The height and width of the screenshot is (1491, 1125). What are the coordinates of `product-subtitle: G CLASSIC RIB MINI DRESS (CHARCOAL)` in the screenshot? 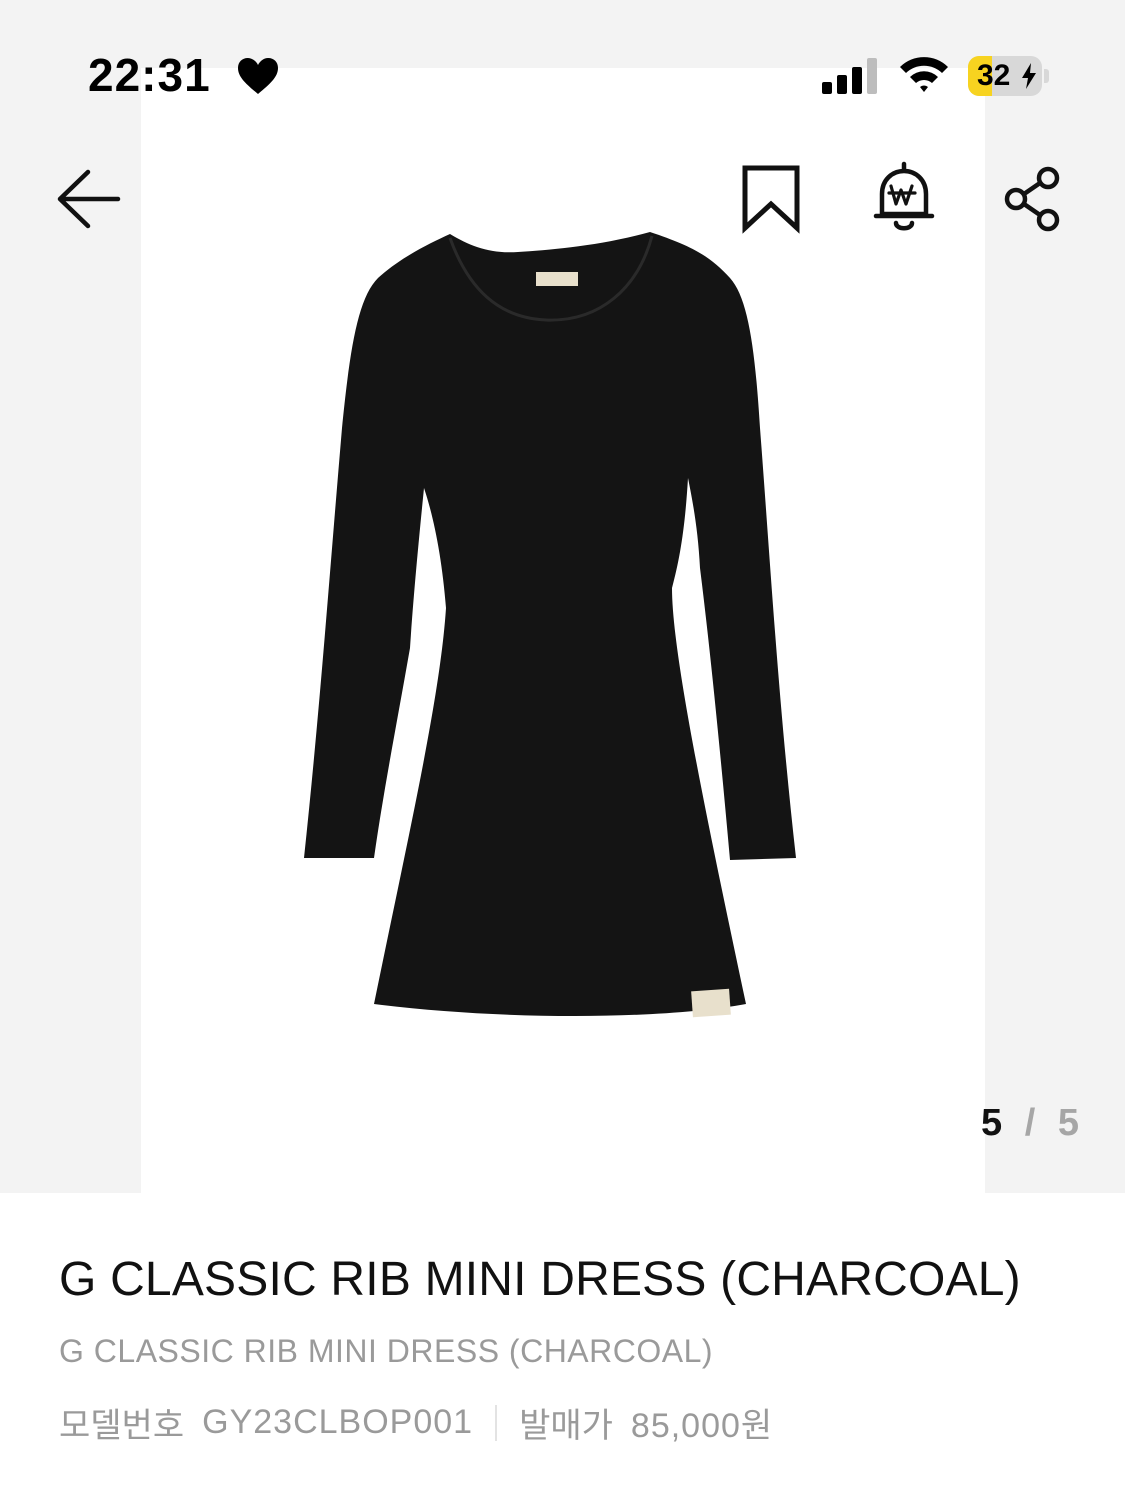 It's located at (386, 1351).